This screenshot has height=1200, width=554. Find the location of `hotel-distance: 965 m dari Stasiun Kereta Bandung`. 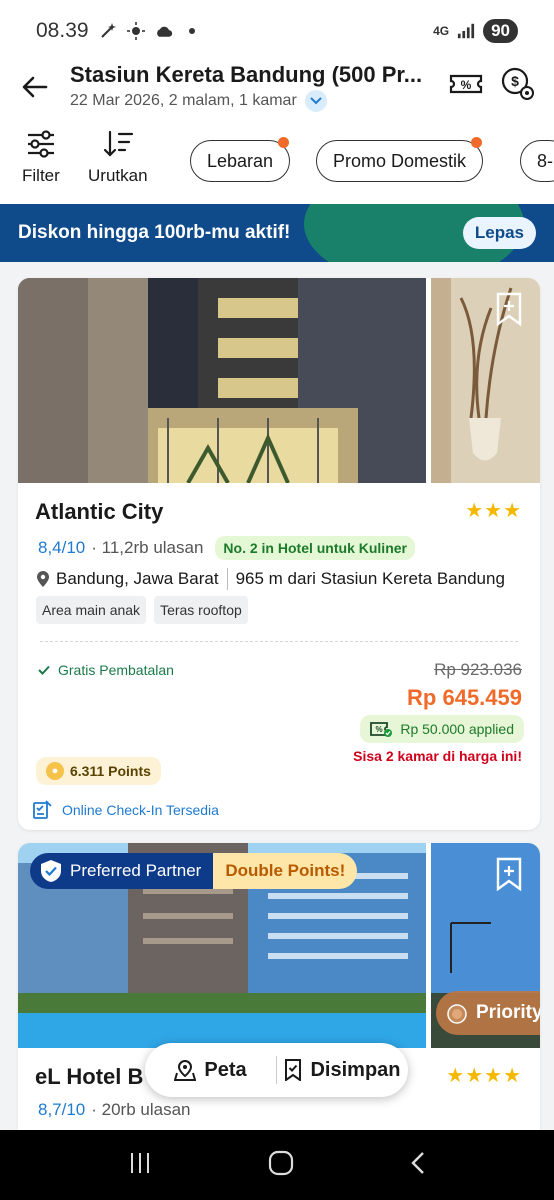

hotel-distance: 965 m dari Stasiun Kereta Bandung is located at coordinates (370, 578).